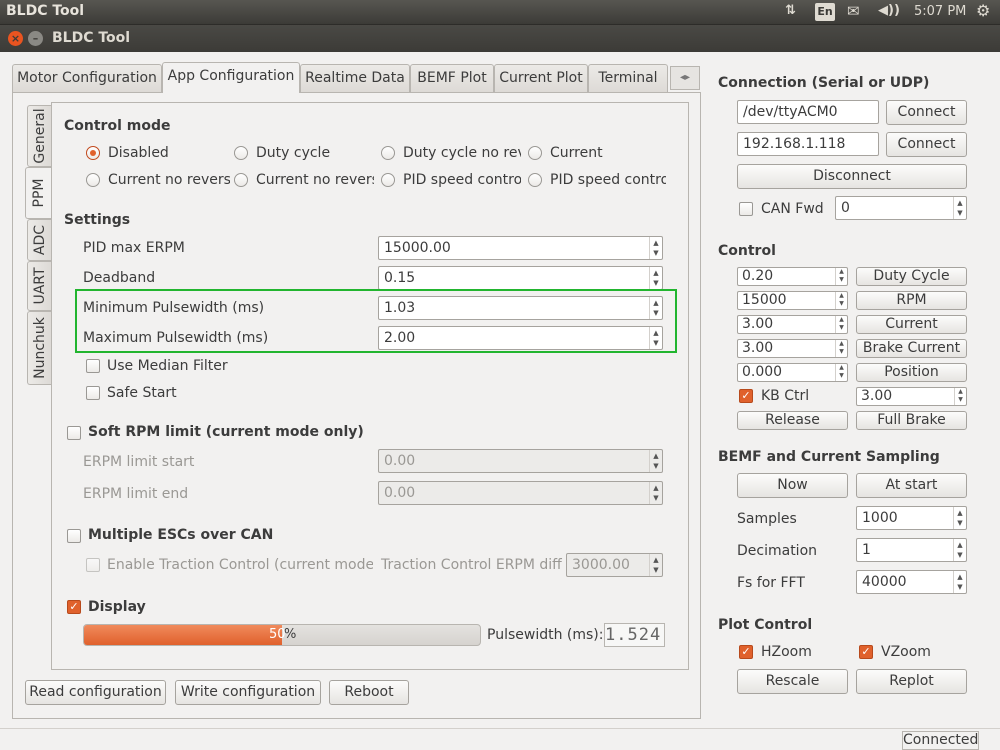  What do you see at coordinates (762, 372) in the screenshot?
I see `position-value: 0.000` at bounding box center [762, 372].